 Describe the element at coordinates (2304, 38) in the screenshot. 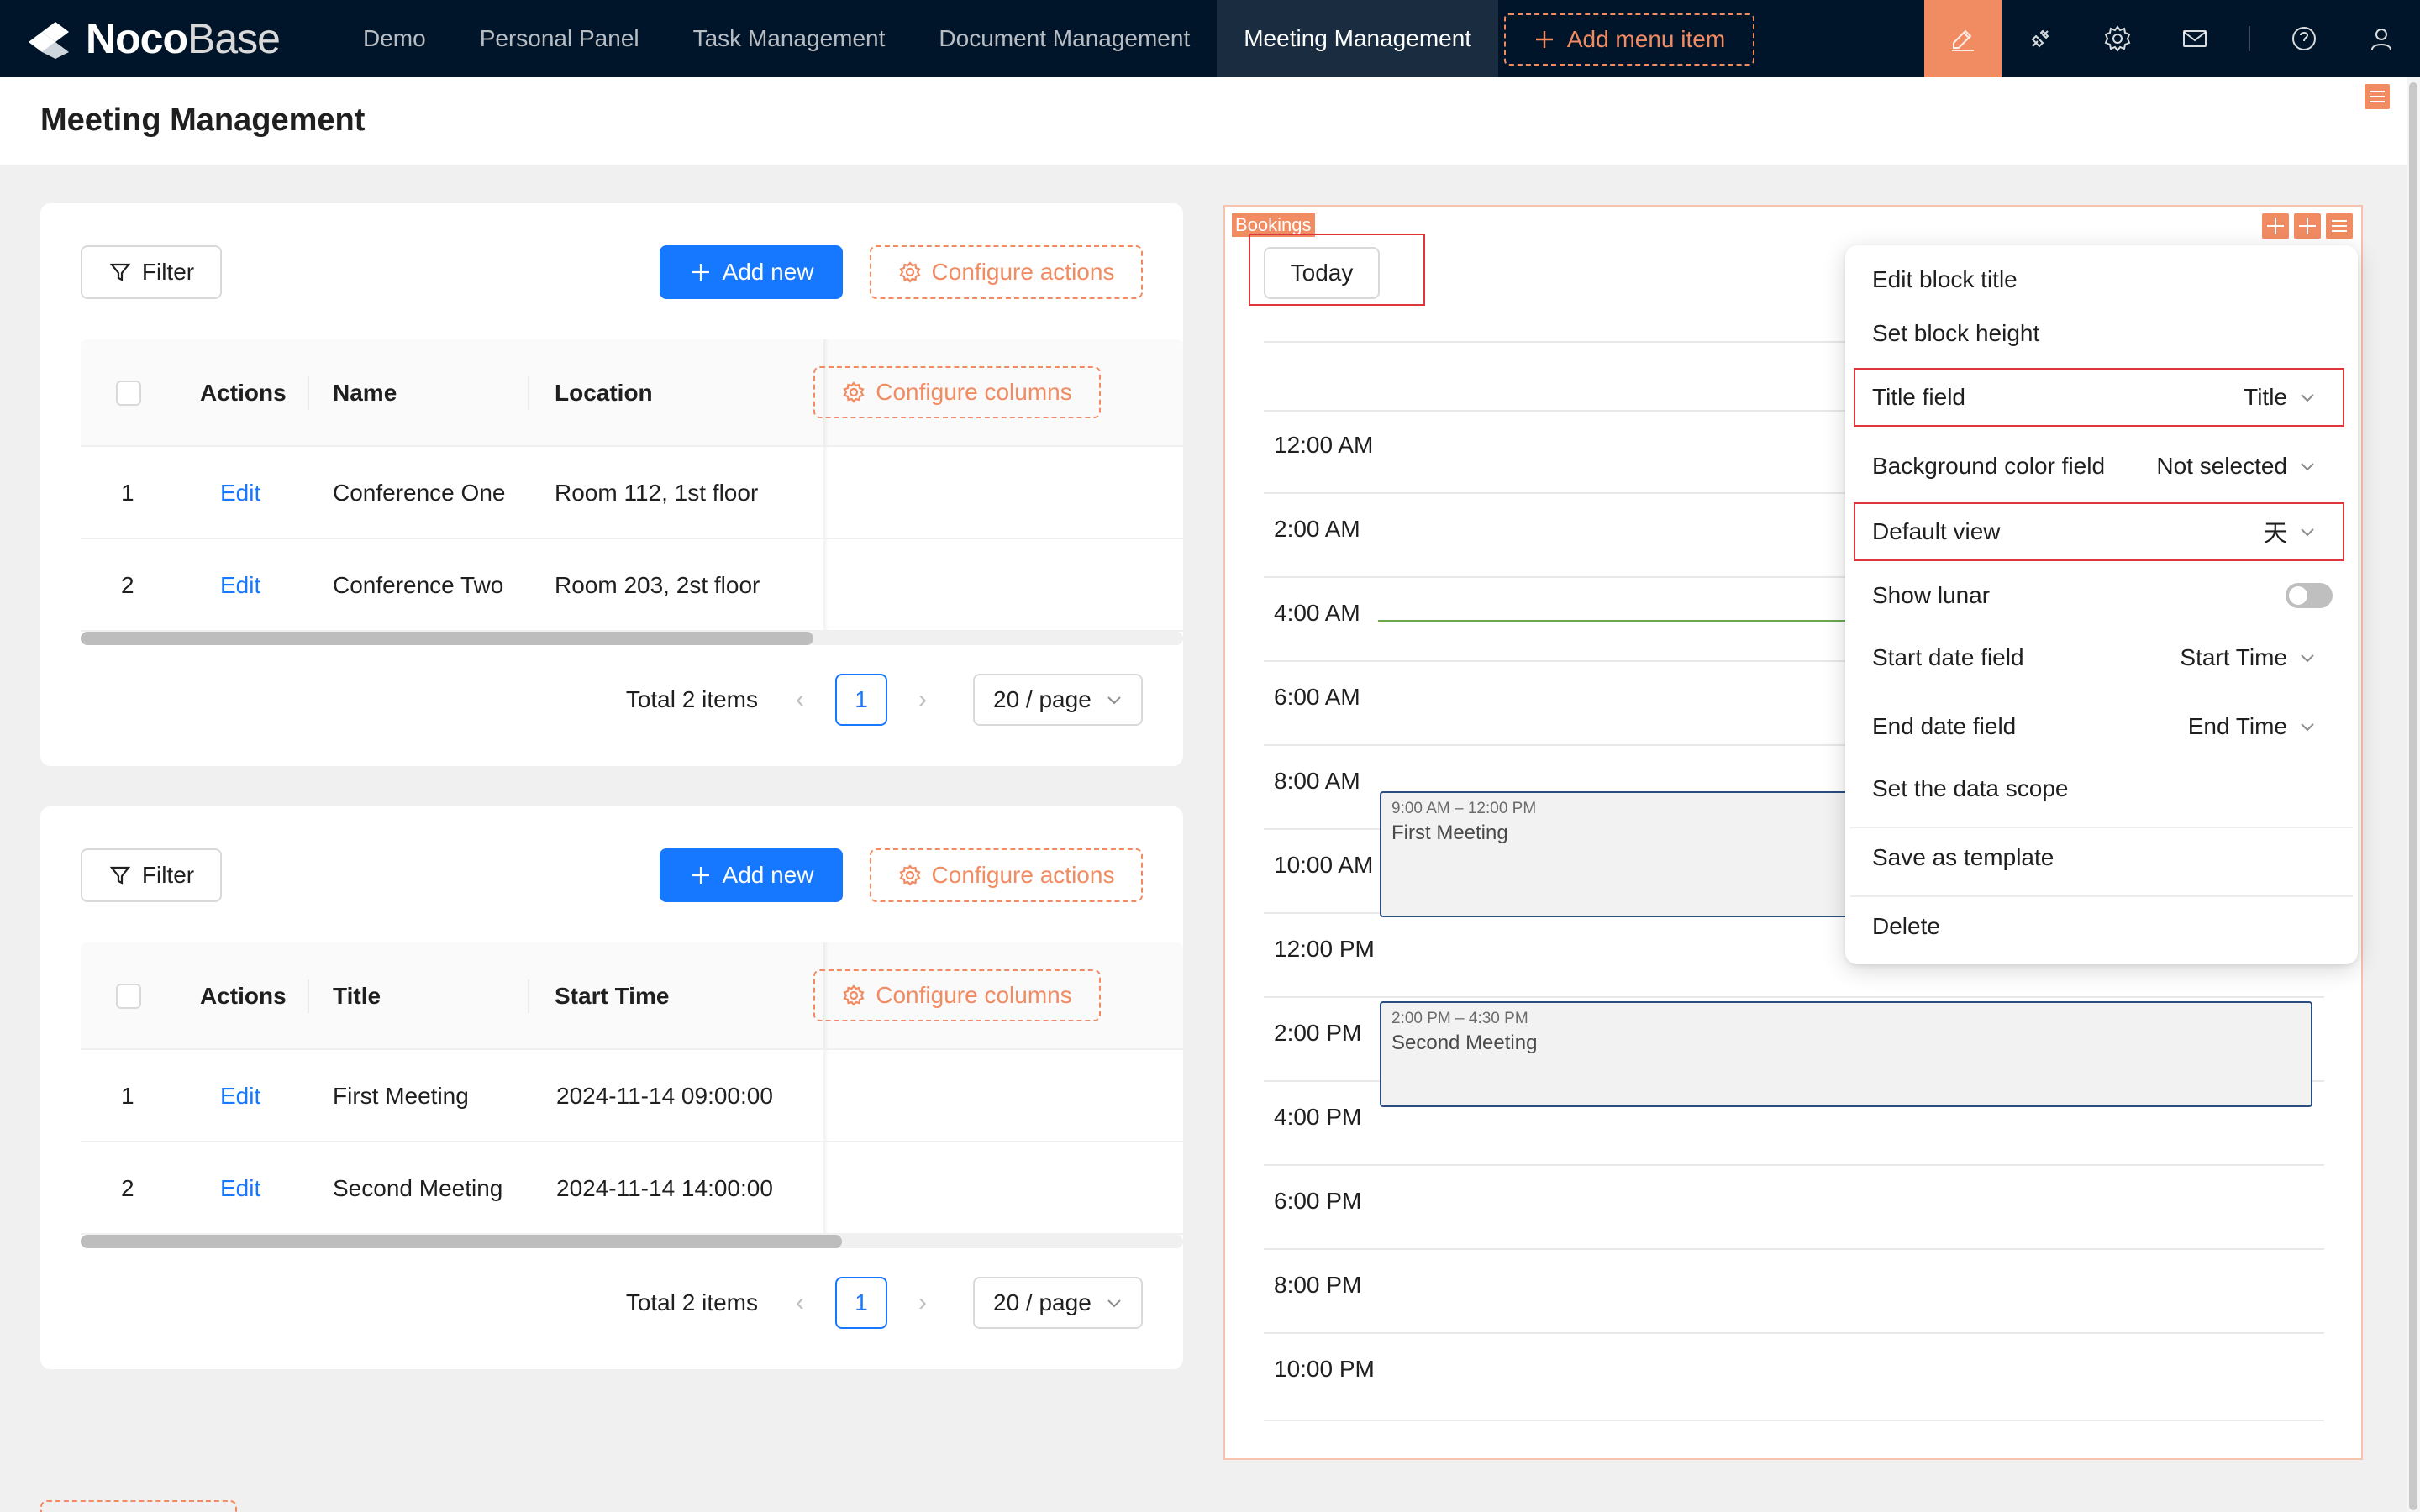

I see `help-button` at that location.